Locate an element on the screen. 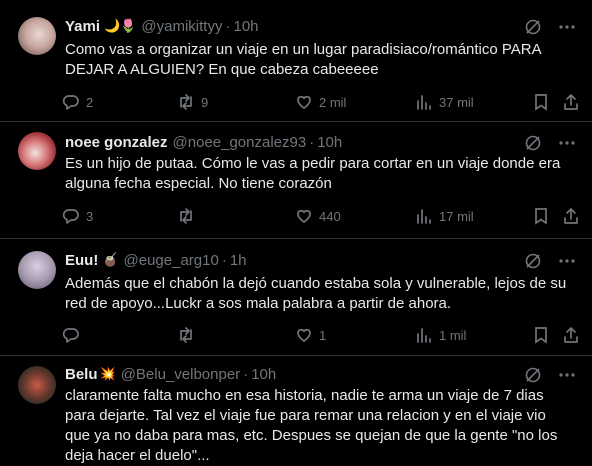 Image resolution: width=592 pixels, height=466 pixels. retweet-count: 9 is located at coordinates (205, 102).